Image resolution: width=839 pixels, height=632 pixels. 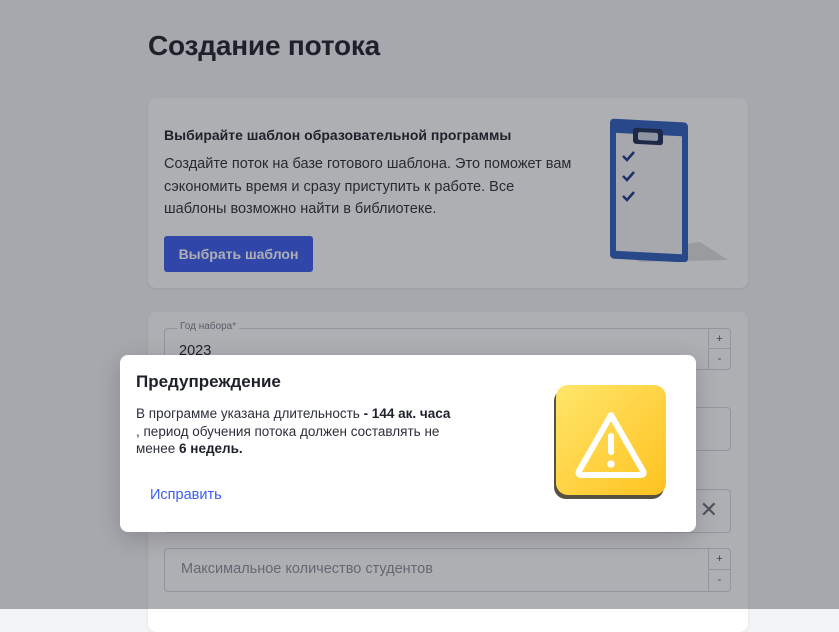 What do you see at coordinates (208, 381) in the screenshot?
I see `warning-modal-title: Предупреждение` at bounding box center [208, 381].